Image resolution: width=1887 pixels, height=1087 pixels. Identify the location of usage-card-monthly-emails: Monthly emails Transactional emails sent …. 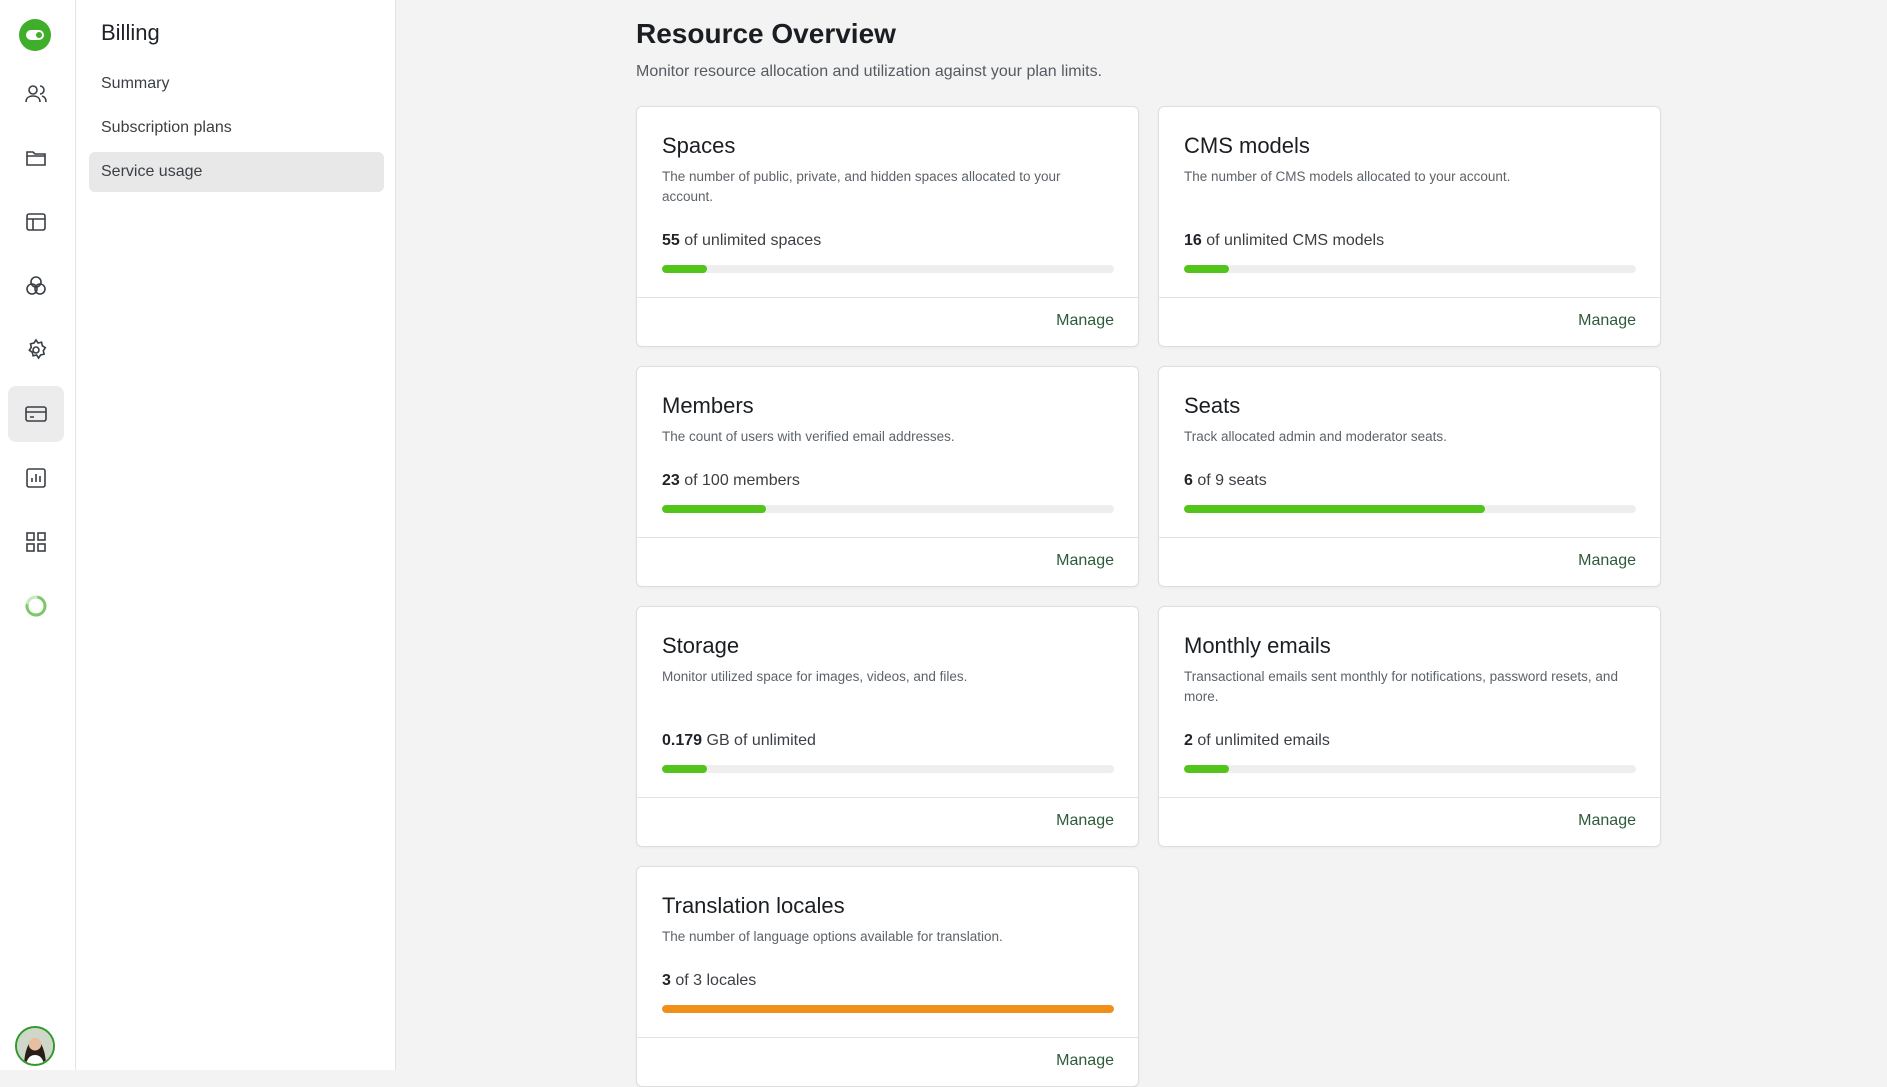
(1409, 726).